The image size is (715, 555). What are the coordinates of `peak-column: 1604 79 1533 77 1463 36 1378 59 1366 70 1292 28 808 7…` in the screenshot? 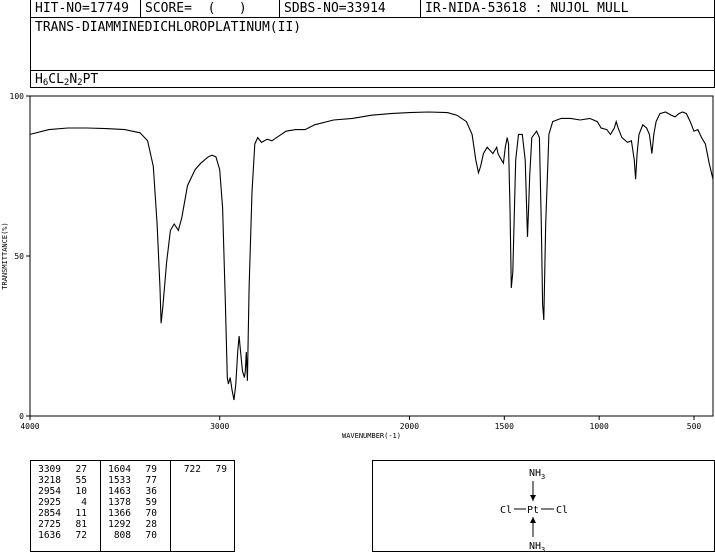 It's located at (136, 506).